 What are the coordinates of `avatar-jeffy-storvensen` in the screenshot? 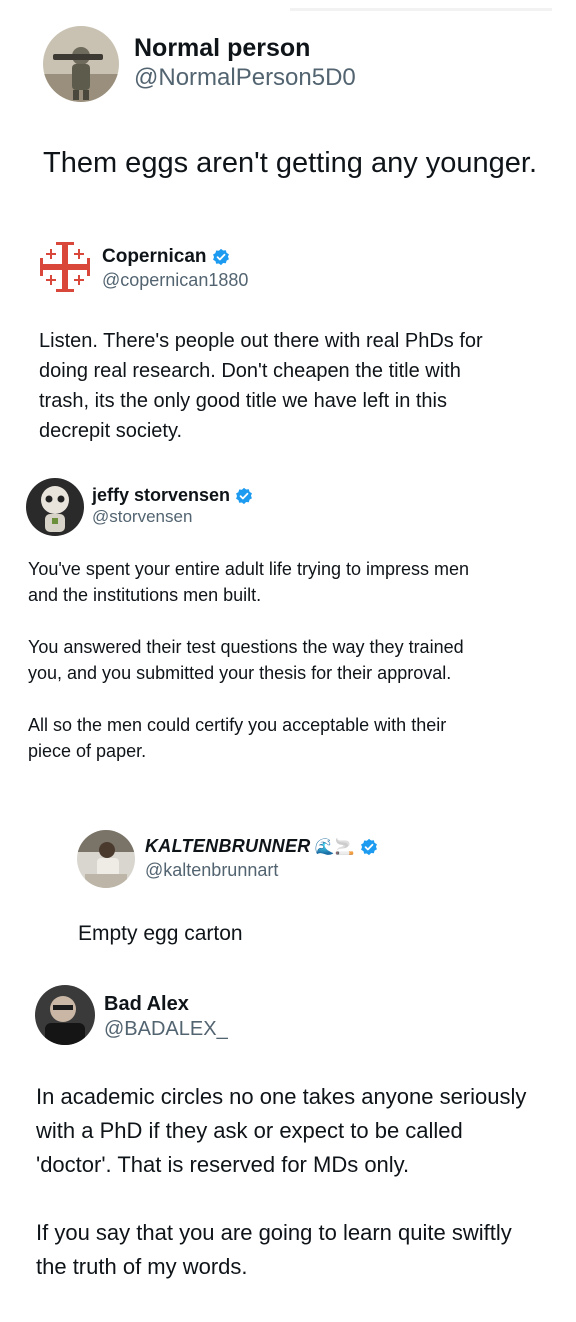 It's located at (55, 507).